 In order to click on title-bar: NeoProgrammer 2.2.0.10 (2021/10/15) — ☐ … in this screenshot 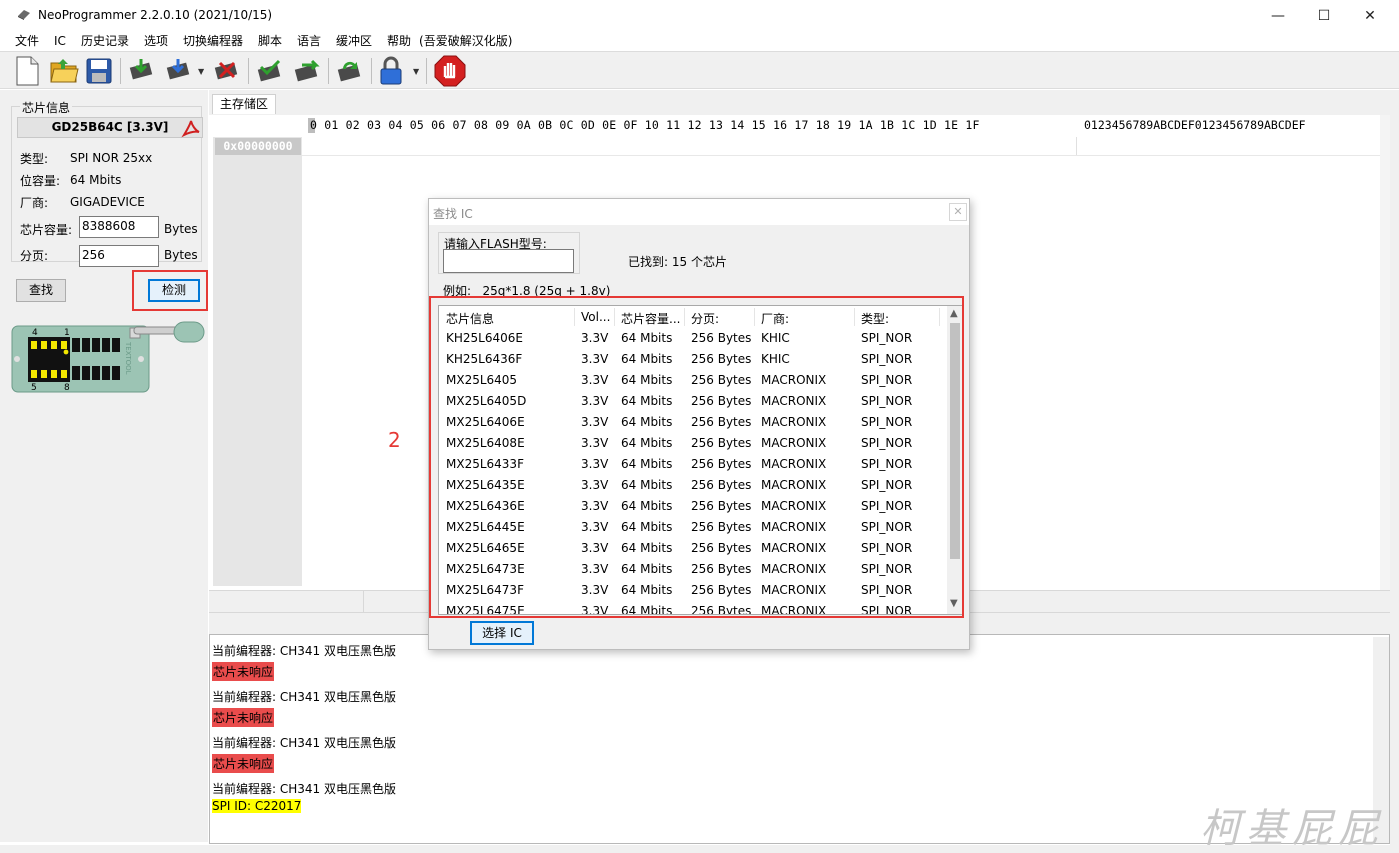, I will do `click(699, 15)`.